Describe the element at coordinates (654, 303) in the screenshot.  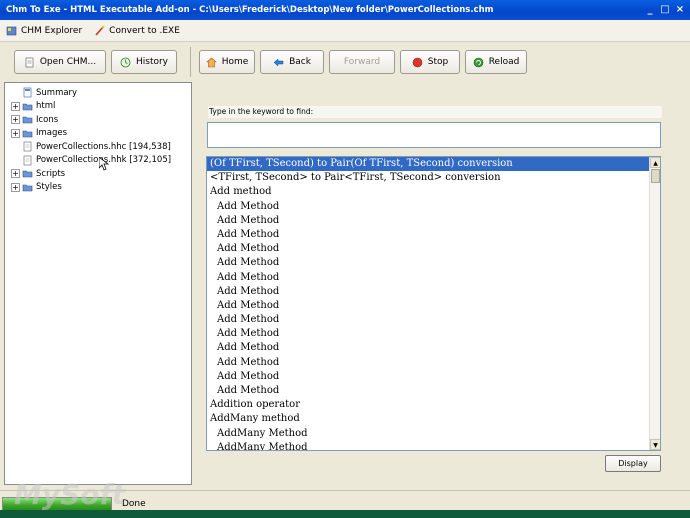
I see `list-scrollbar: ▲ ▼` at that location.